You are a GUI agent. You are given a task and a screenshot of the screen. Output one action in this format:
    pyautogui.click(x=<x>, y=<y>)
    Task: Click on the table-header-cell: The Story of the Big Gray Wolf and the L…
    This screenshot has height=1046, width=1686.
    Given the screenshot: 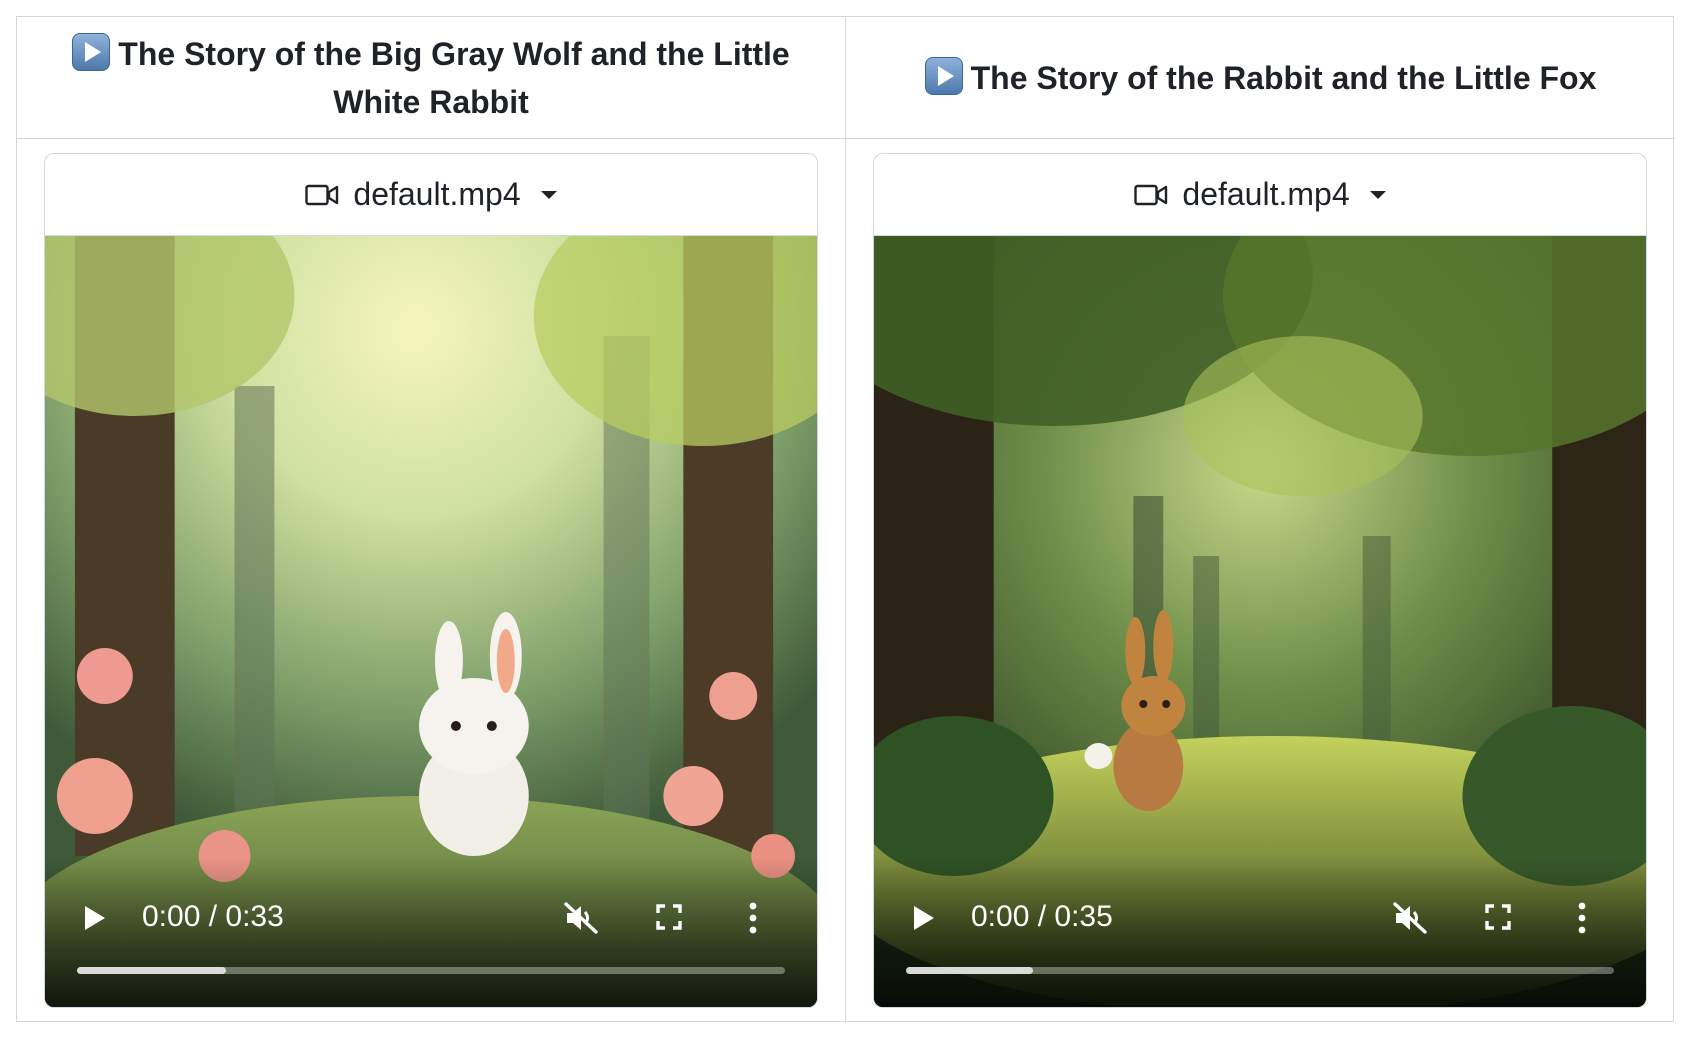 What is the action you would take?
    pyautogui.click(x=431, y=78)
    